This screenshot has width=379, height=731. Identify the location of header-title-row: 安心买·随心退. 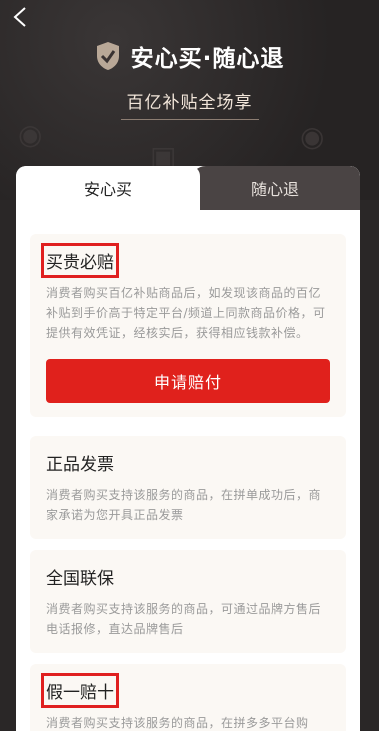
(189, 56).